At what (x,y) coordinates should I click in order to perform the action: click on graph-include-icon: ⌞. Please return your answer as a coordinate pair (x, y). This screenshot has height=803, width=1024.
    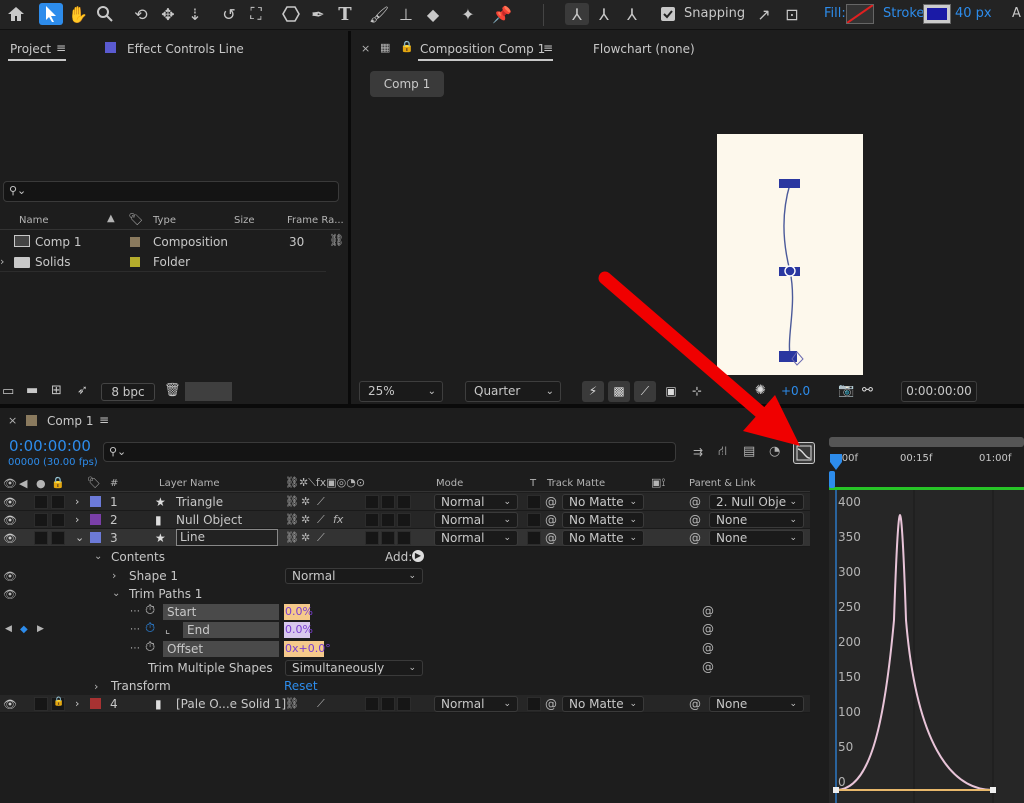
    Looking at the image, I should click on (167, 629).